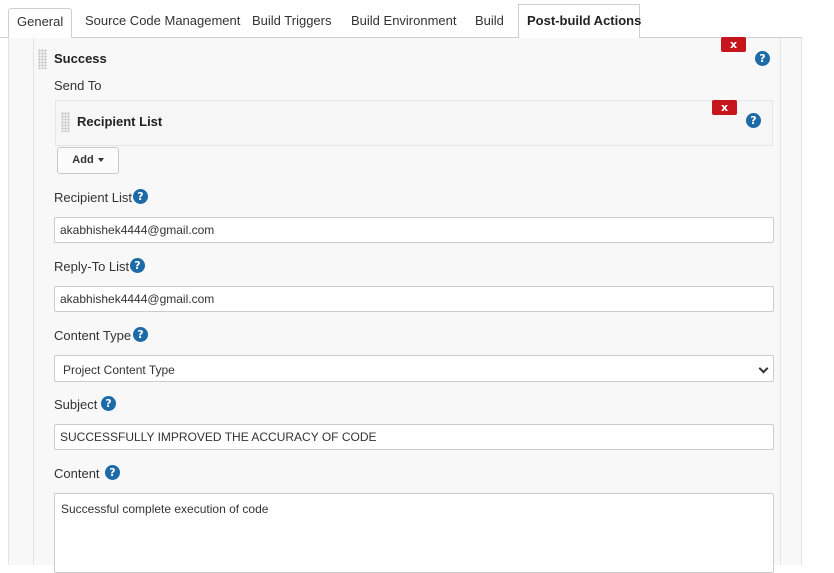 The width and height of the screenshot is (834, 573). I want to click on subject-label: Subject, so click(76, 404).